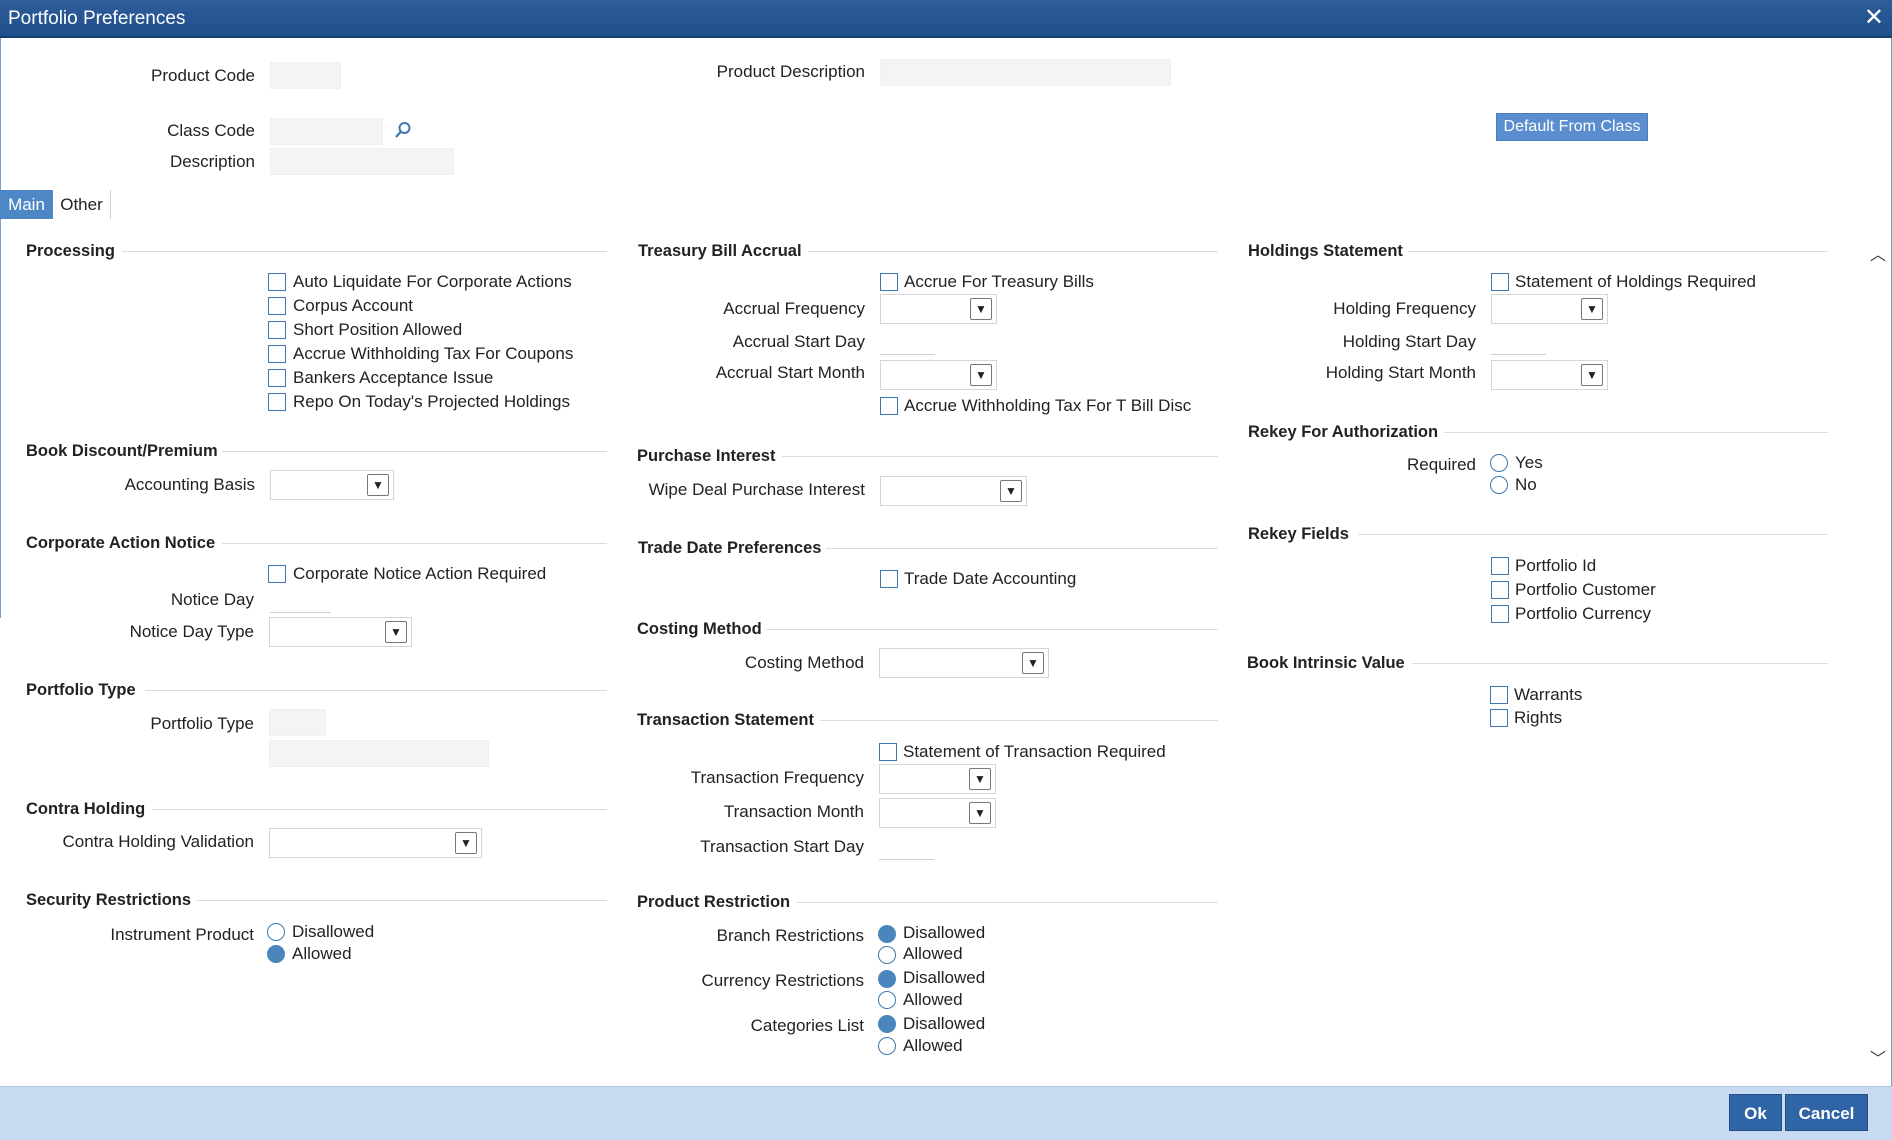 The image size is (1892, 1140). What do you see at coordinates (953, 491) in the screenshot?
I see `wipe-purchase-interest-select: ▼` at bounding box center [953, 491].